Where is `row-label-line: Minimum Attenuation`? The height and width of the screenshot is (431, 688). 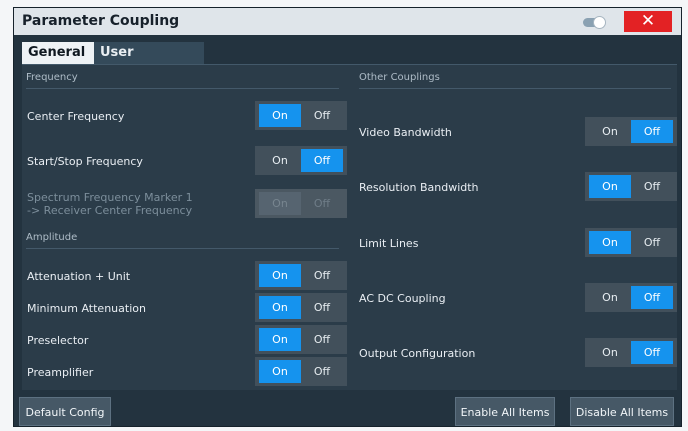 row-label-line: Minimum Attenuation is located at coordinates (86, 308).